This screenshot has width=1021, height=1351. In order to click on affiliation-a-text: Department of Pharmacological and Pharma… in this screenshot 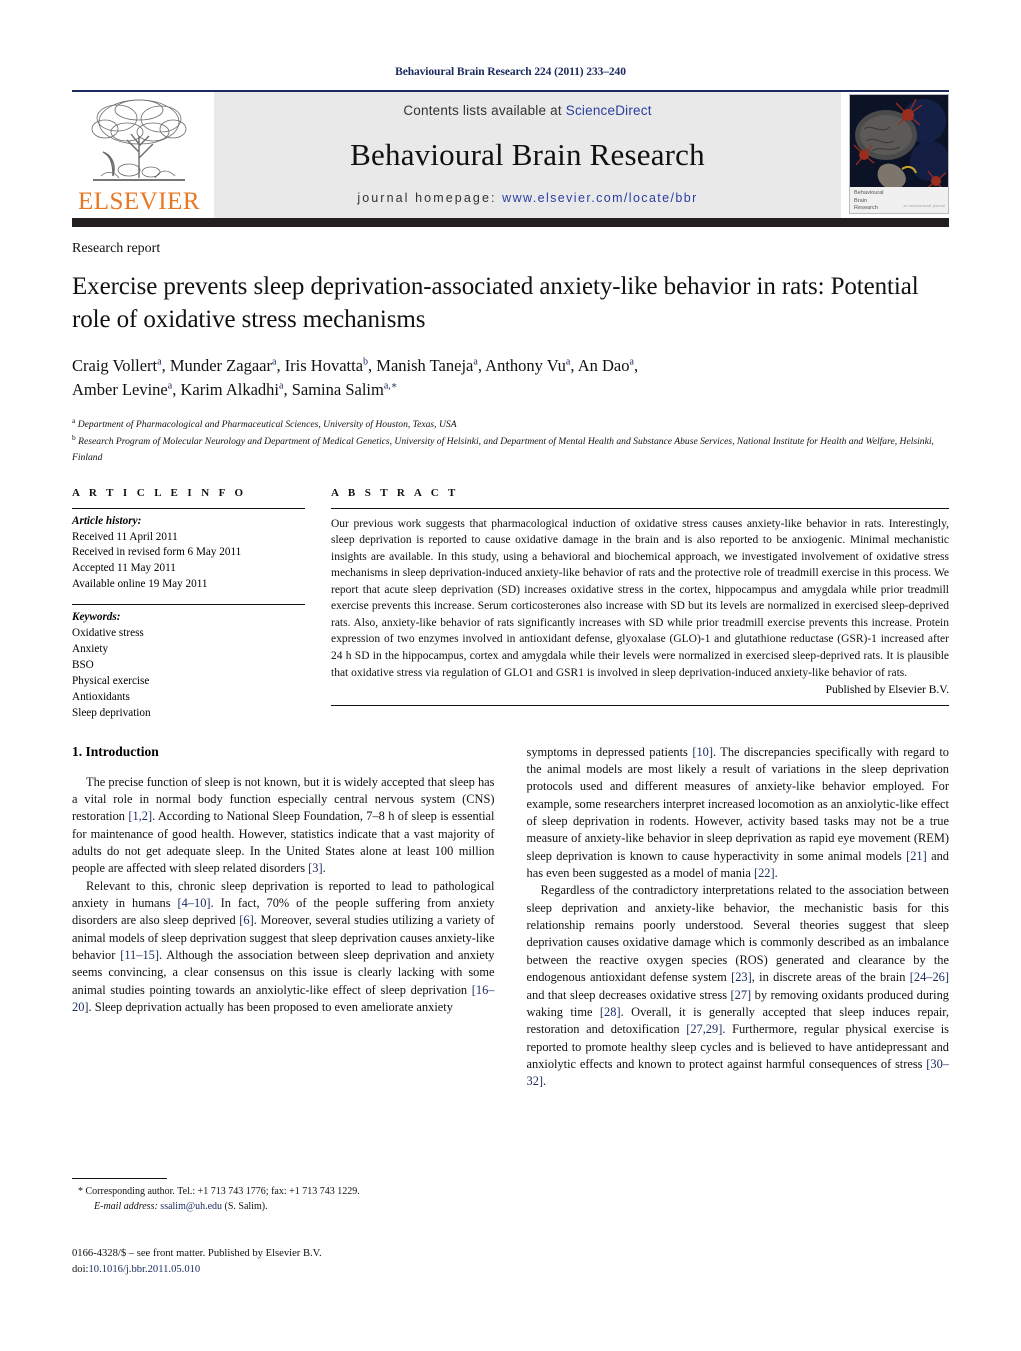, I will do `click(267, 424)`.